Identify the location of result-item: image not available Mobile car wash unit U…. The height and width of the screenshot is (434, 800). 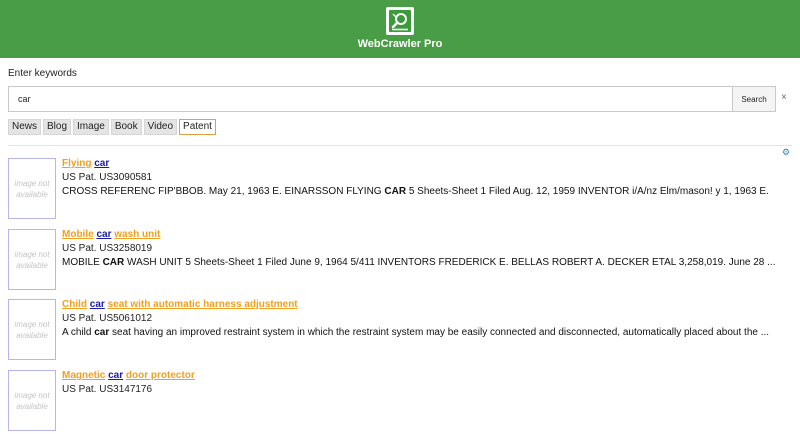
(403, 261).